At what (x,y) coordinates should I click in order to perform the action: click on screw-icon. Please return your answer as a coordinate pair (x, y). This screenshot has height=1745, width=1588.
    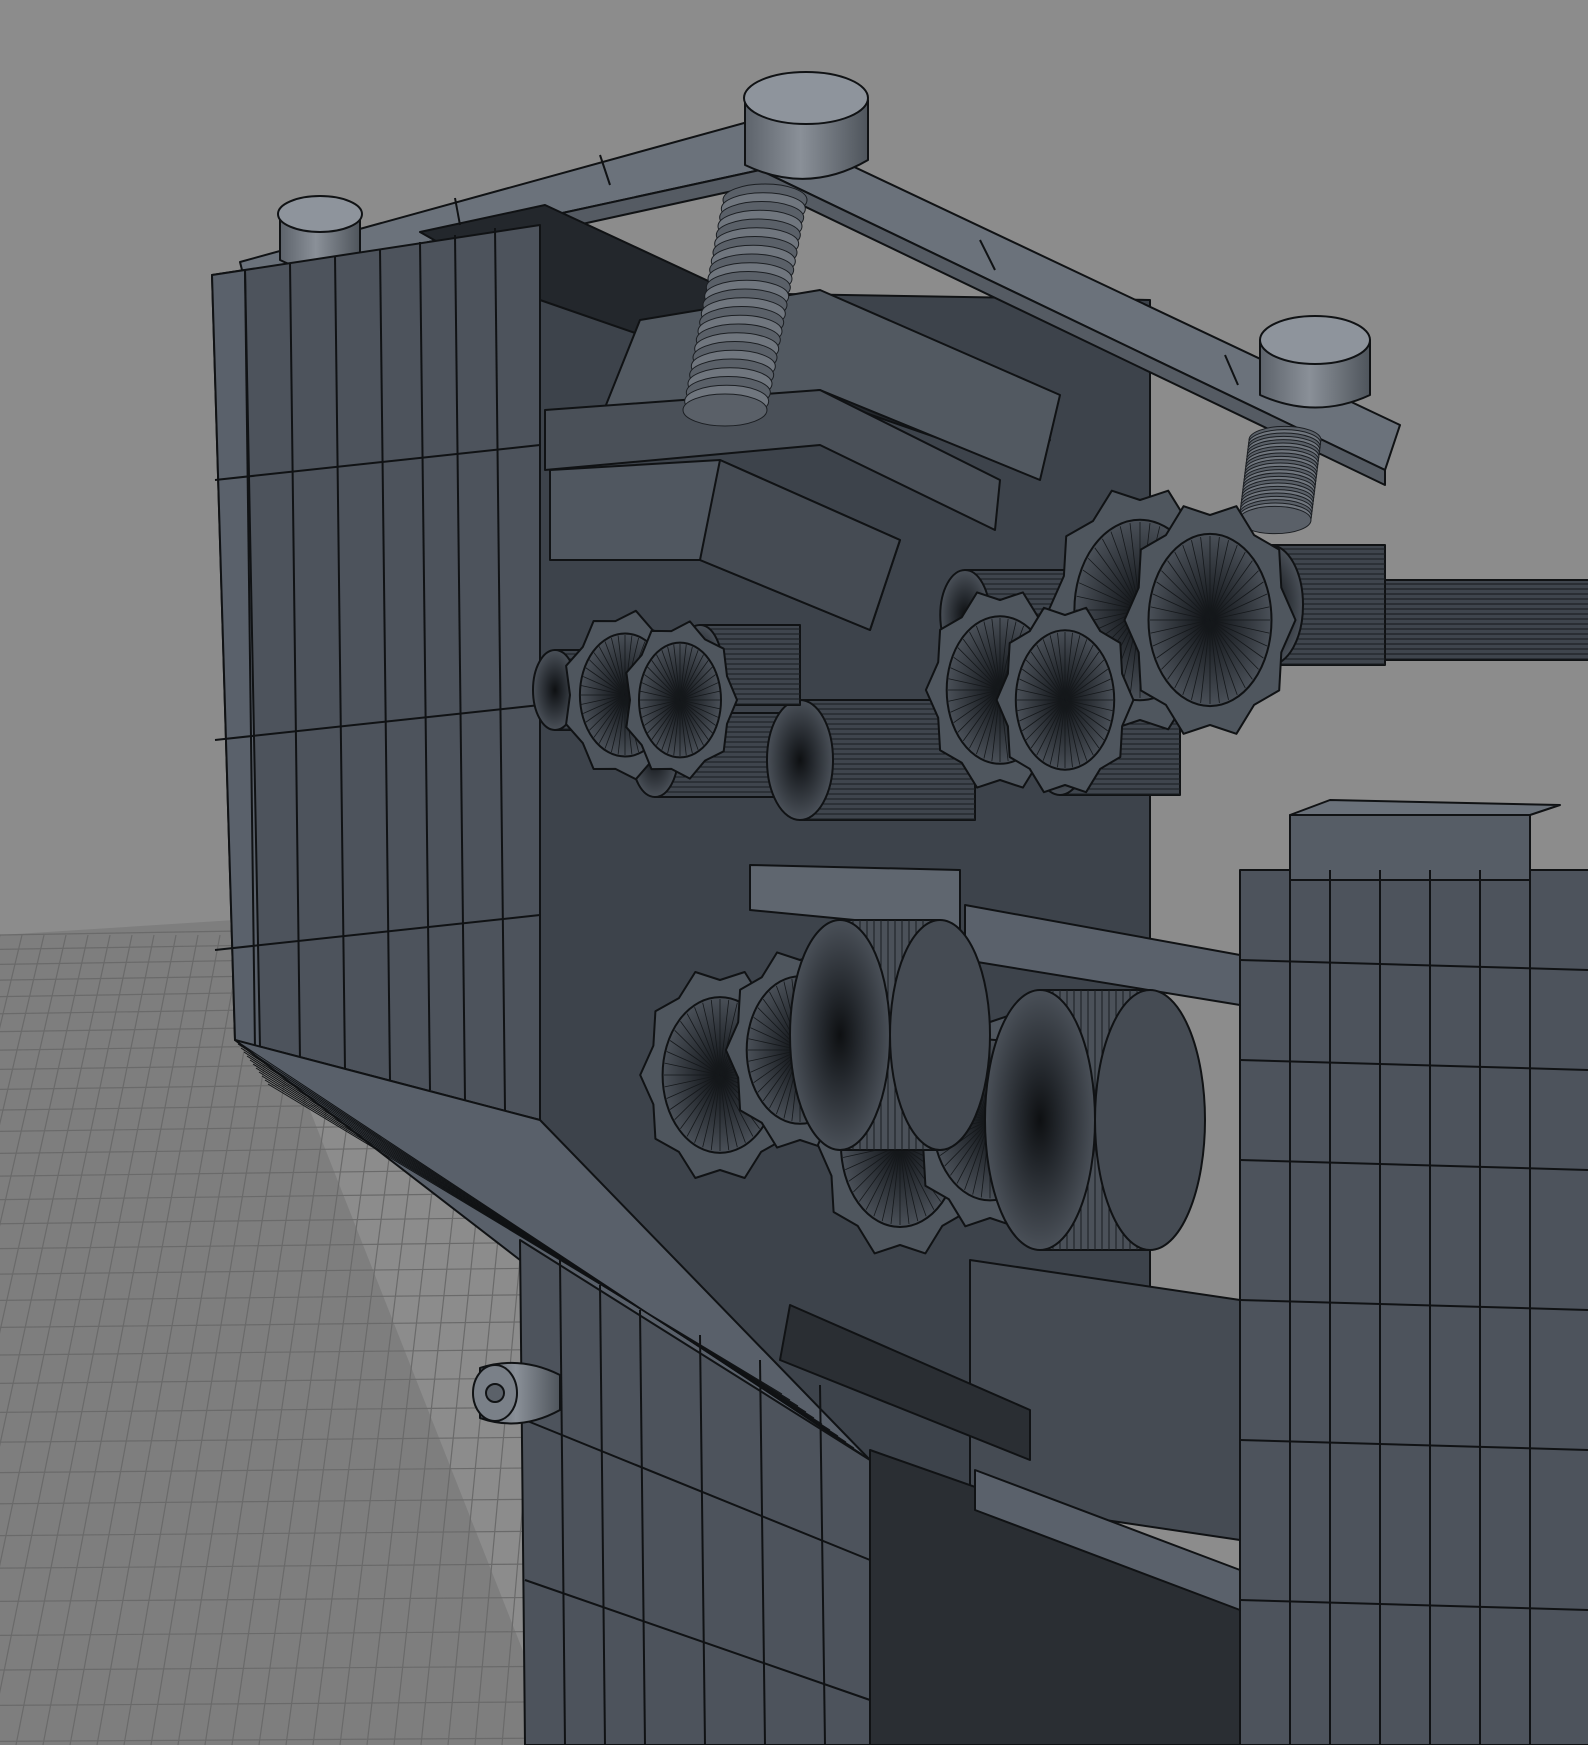
    Looking at the image, I should click on (1280, 480).